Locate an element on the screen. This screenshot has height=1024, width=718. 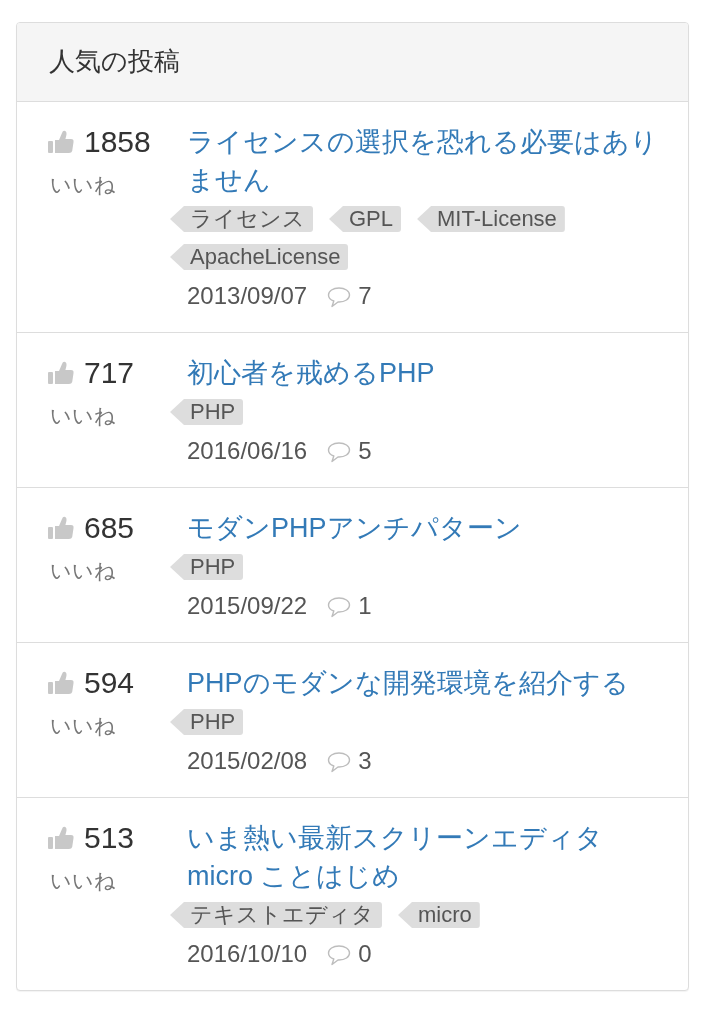
post-title-link: ライセンスの選択を恐れる必要はありません is located at coordinates (423, 161).